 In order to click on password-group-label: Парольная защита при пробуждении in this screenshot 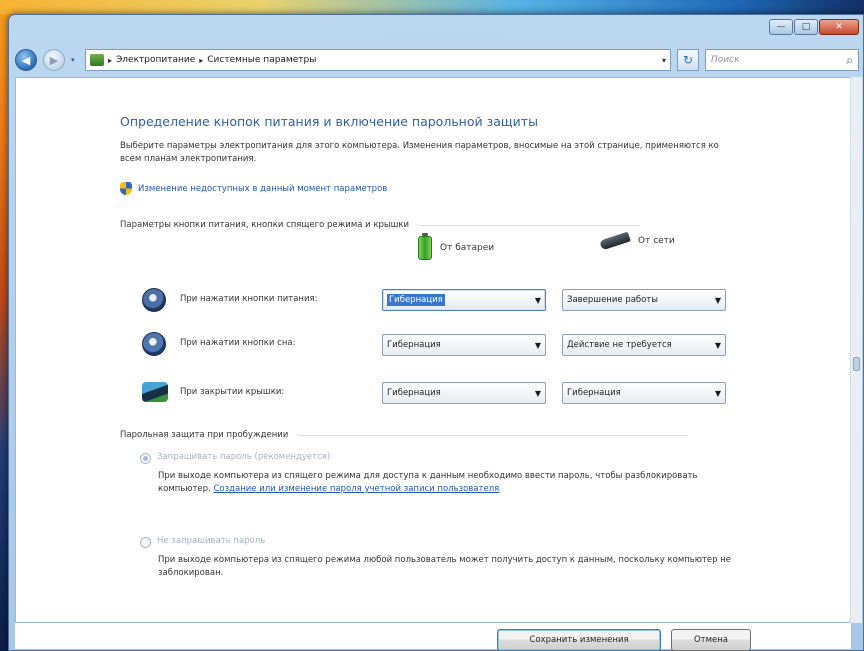, I will do `click(404, 435)`.